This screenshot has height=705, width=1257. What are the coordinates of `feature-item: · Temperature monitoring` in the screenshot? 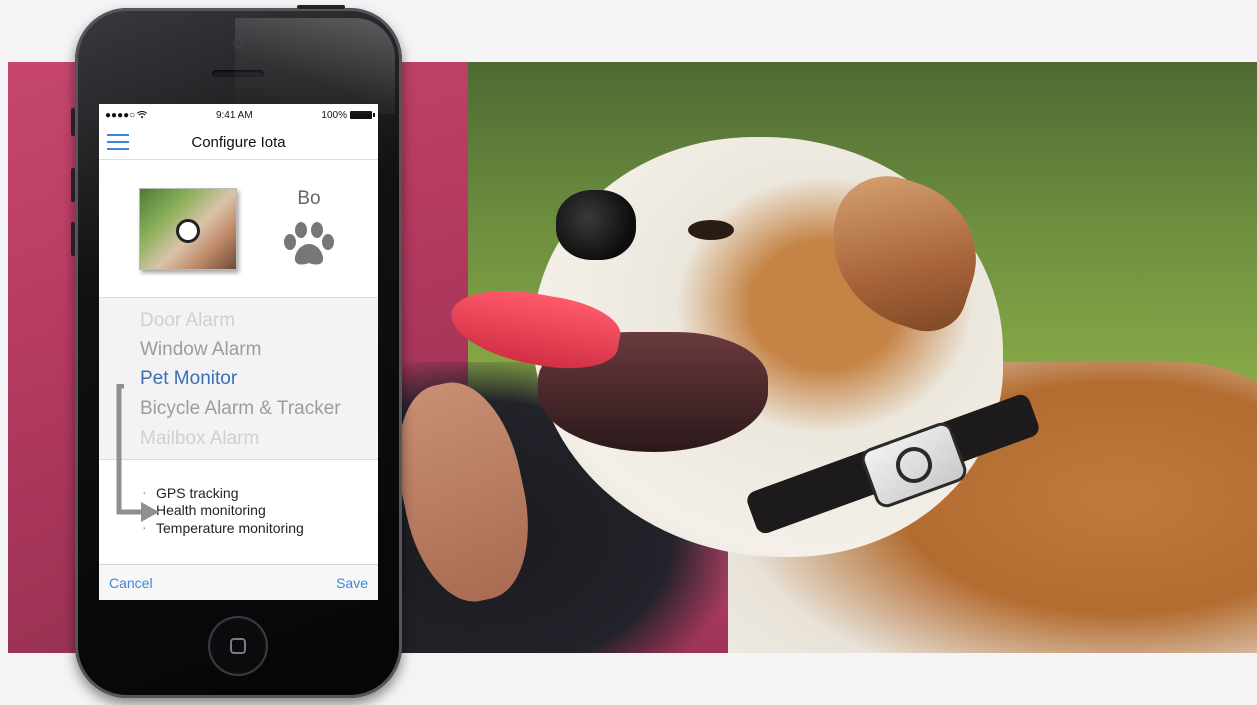 It's located at (223, 527).